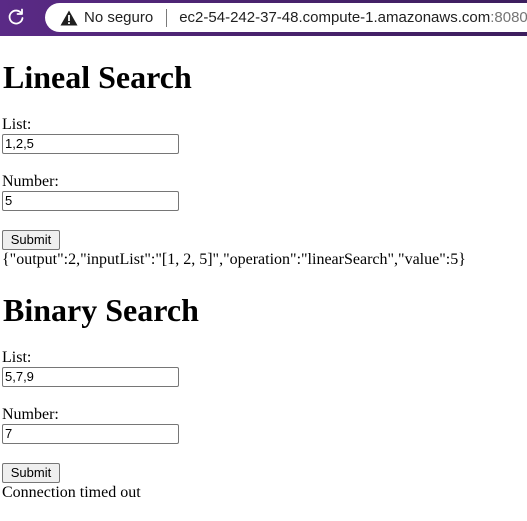 This screenshot has height=521, width=527. Describe the element at coordinates (508, 17) in the screenshot. I see `url-port: :8080` at that location.